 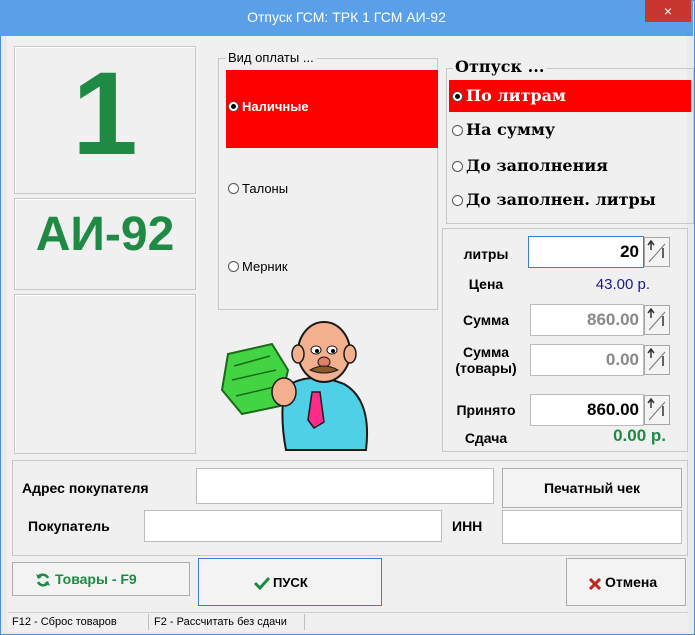 I want to click on goods-sum-input: 0.00, so click(x=587, y=360).